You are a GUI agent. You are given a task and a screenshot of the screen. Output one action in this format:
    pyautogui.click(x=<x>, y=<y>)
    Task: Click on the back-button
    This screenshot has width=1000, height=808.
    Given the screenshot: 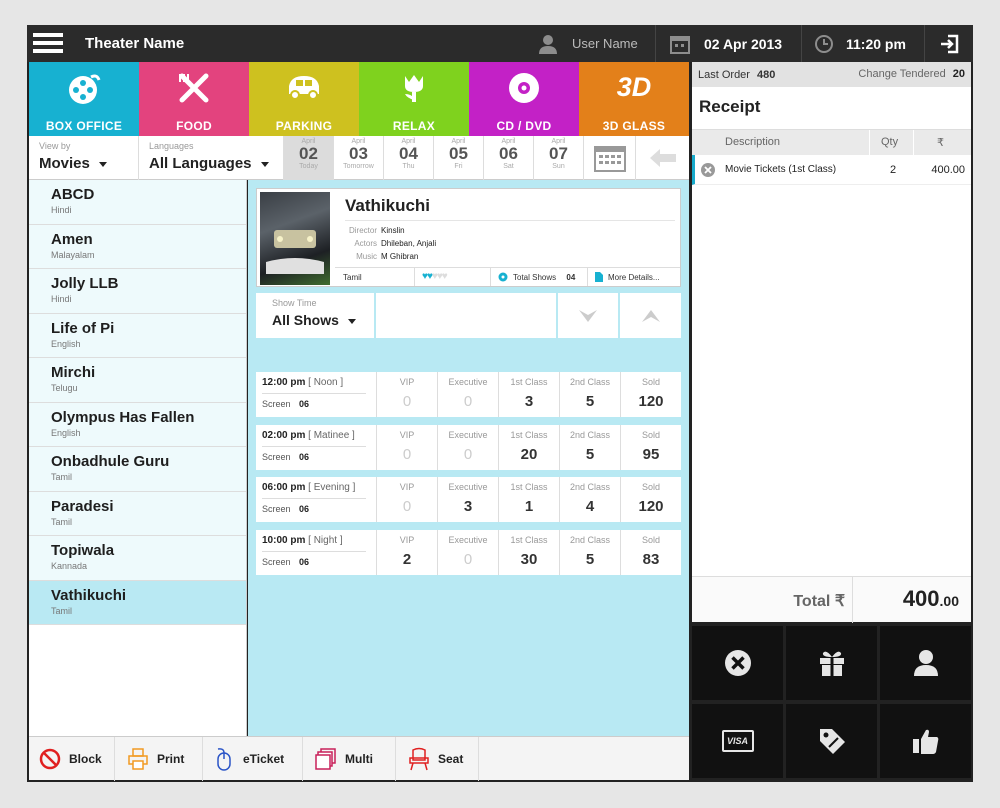 What is the action you would take?
    pyautogui.click(x=662, y=158)
    